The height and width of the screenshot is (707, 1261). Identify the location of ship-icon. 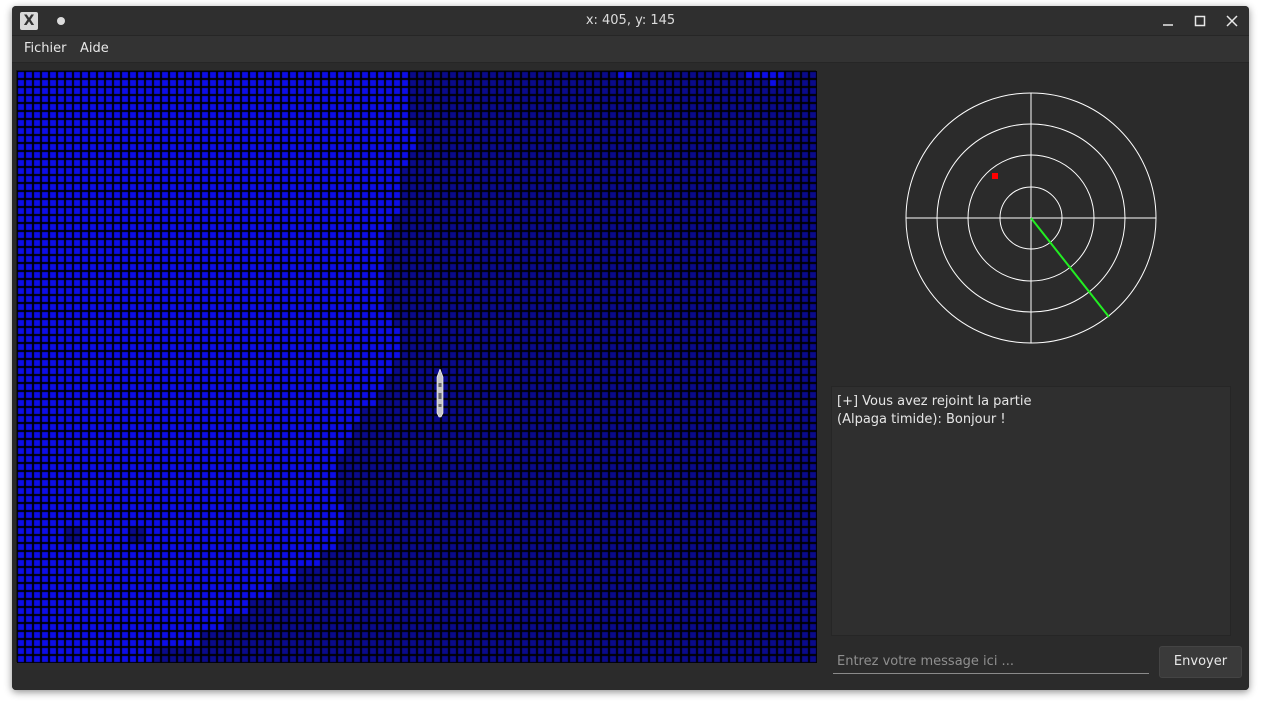
(440, 394).